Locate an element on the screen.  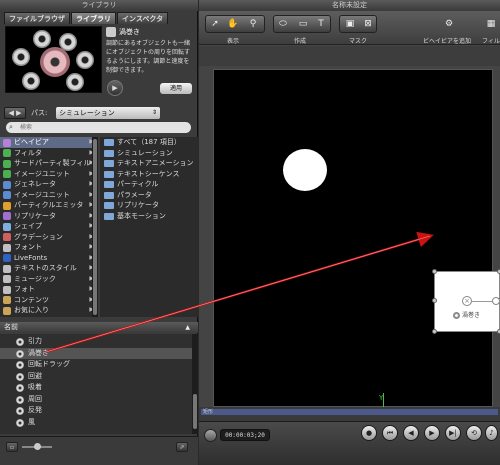
rectangle-tool-icon: ▭ is located at coordinates (303, 24).